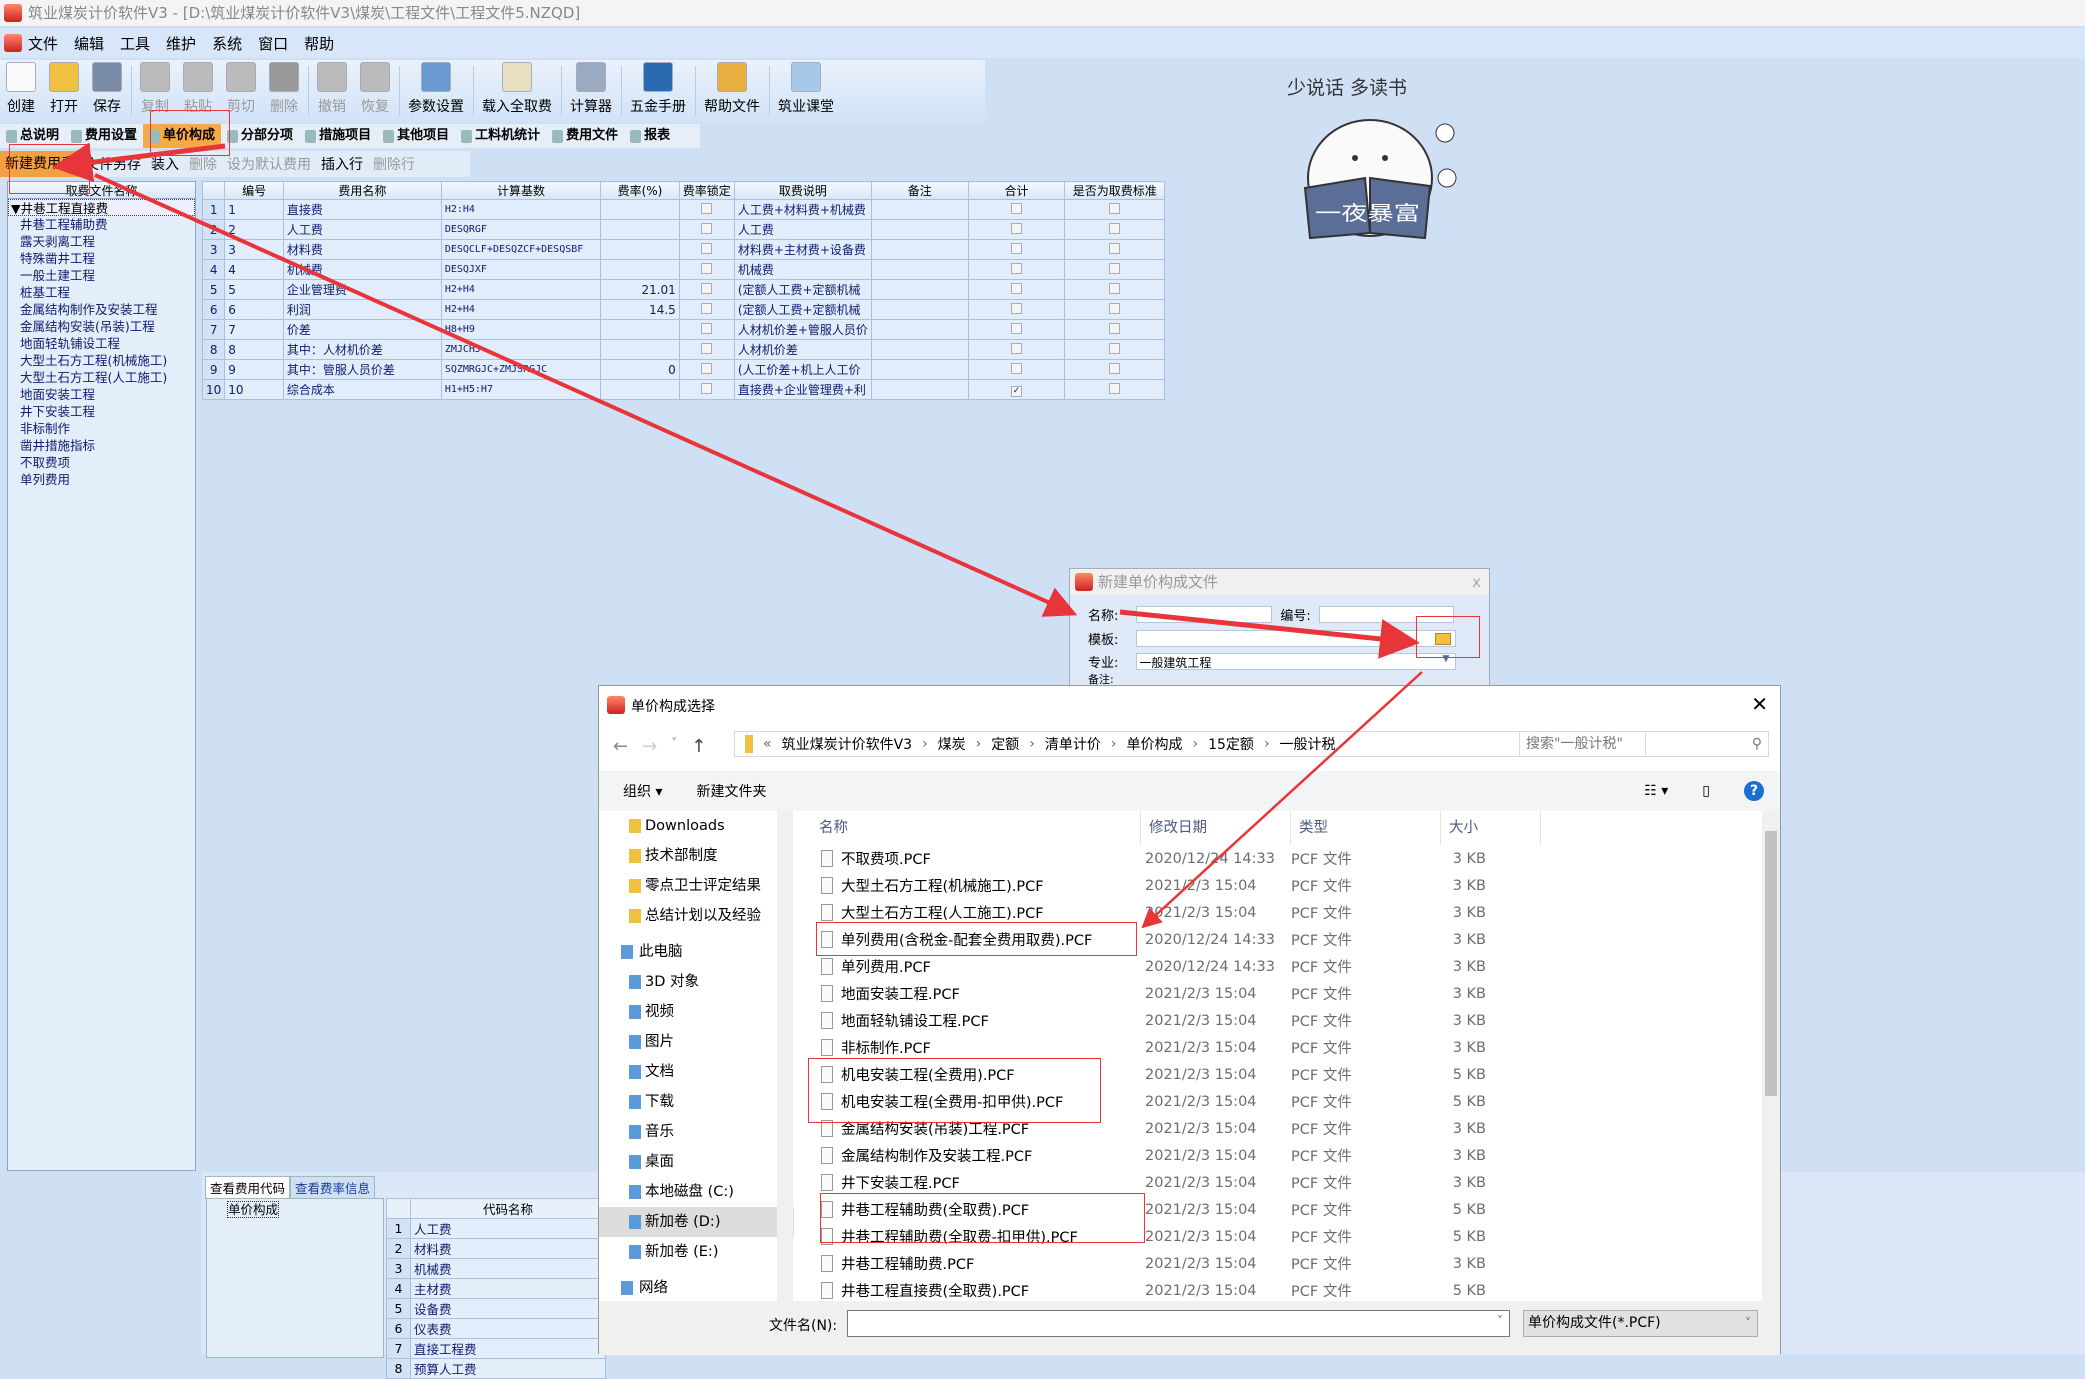 The width and height of the screenshot is (2085, 1379). Describe the element at coordinates (1286, 1289) in the screenshot. I see `file-row: 井巷工程直接费(全取费).PCF 2021/2/3 15:04 PCF 文件 5 KB` at that location.